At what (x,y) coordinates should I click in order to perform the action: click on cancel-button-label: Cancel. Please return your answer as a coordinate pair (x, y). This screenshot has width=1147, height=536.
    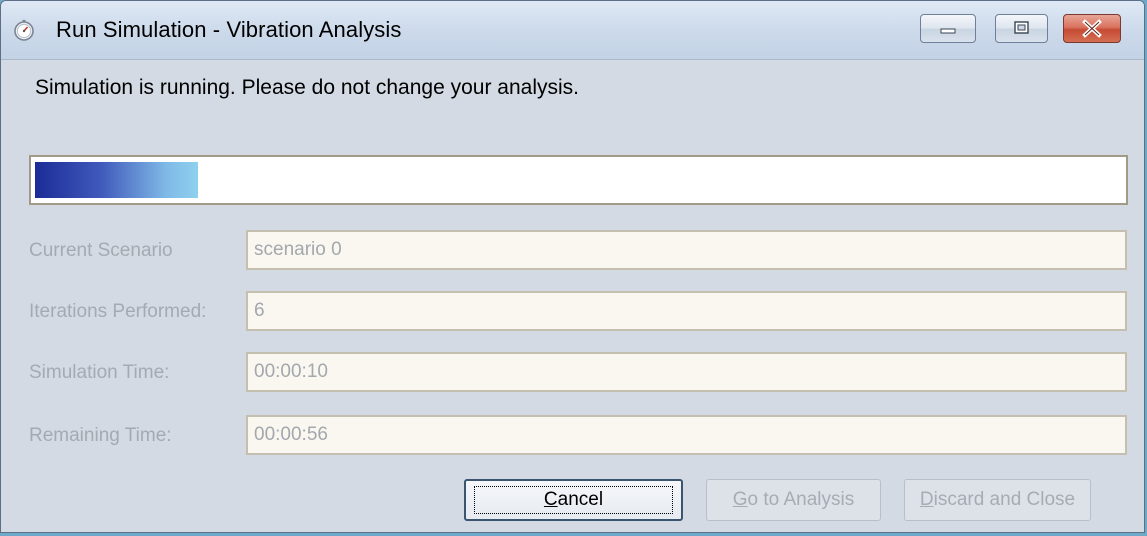
    Looking at the image, I should click on (573, 499).